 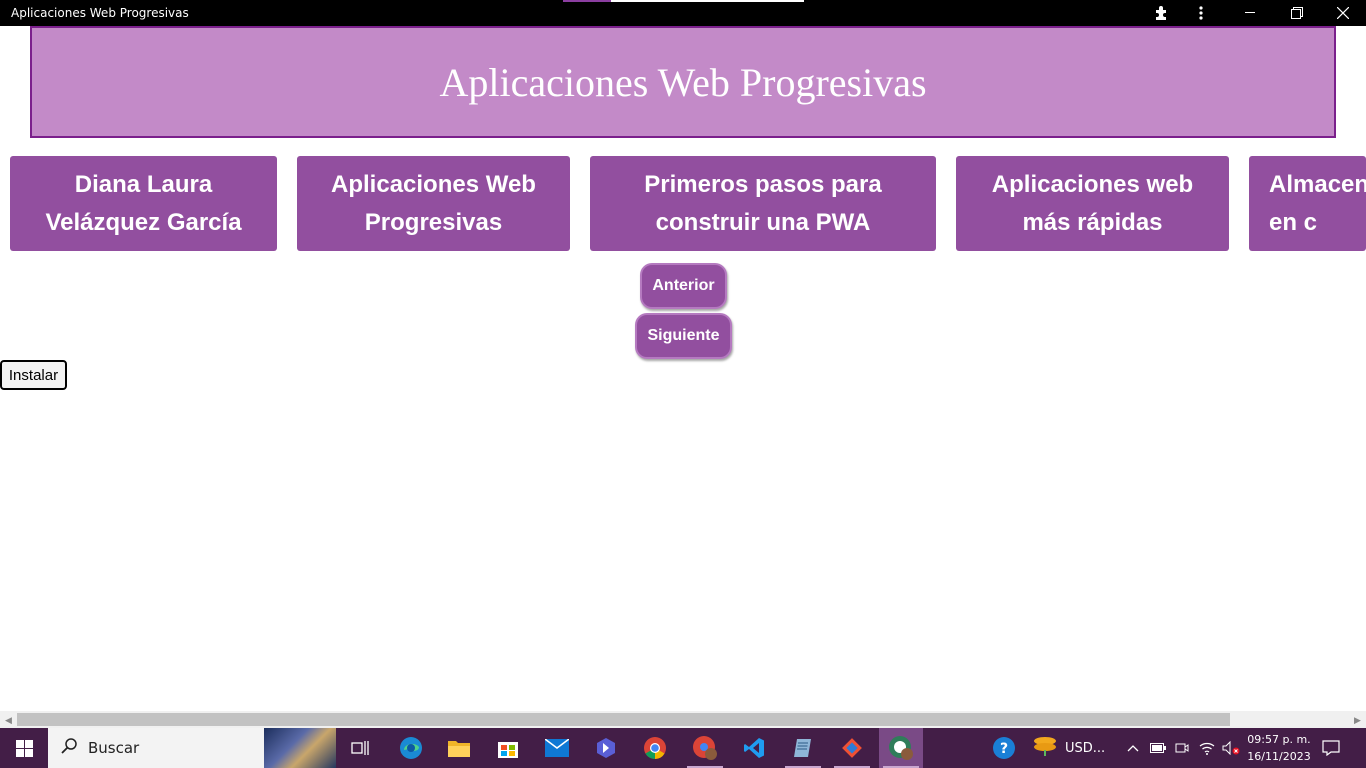 What do you see at coordinates (1208, 748) in the screenshot?
I see `wifi-icon` at bounding box center [1208, 748].